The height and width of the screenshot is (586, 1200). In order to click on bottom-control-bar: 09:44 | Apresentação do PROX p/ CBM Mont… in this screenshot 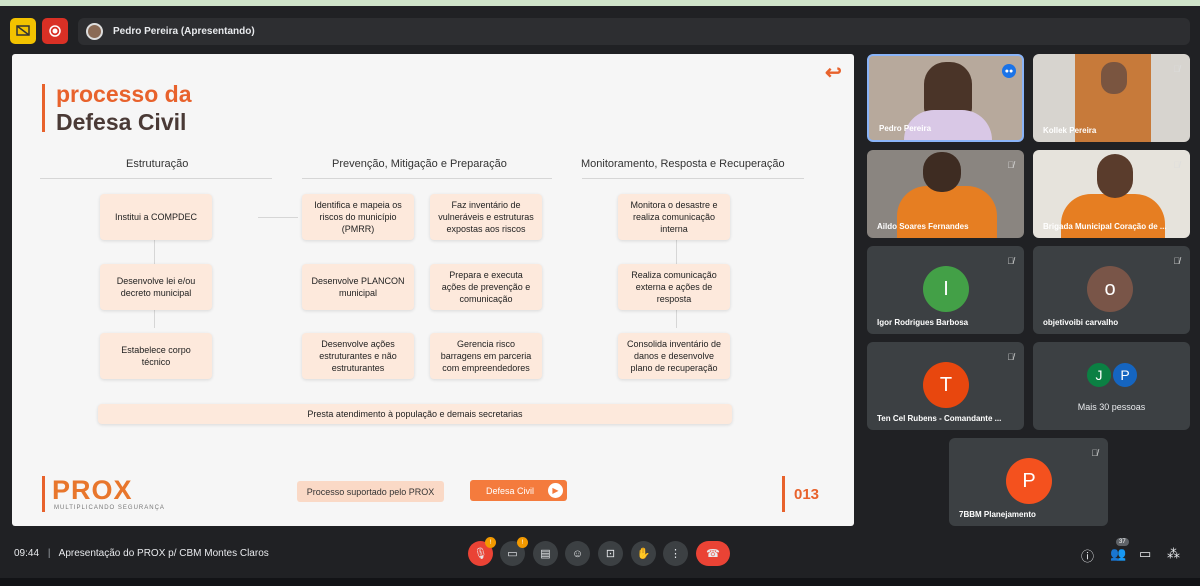, I will do `click(600, 554)`.